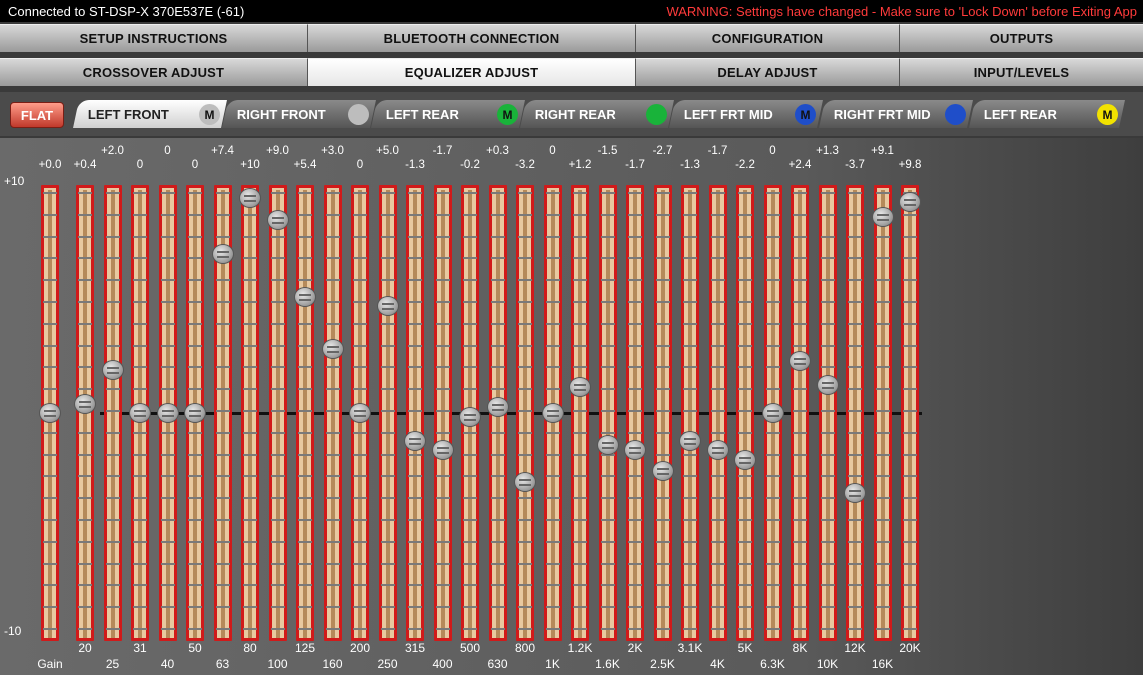 Image resolution: width=1143 pixels, height=675 pixels. Describe the element at coordinates (746, 114) in the screenshot. I see `channel-tab-left-frt-mid-4: LEFT FRT MID M` at that location.